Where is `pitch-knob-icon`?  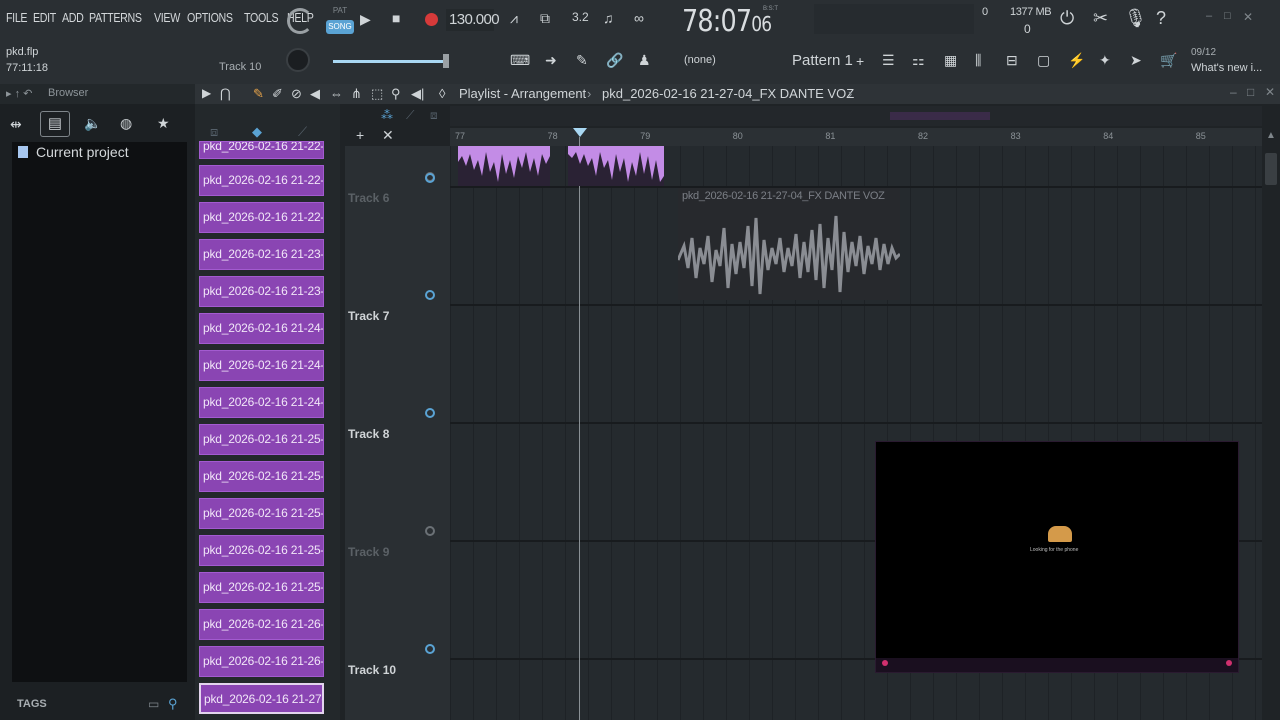
pitch-knob-icon is located at coordinates (300, 21).